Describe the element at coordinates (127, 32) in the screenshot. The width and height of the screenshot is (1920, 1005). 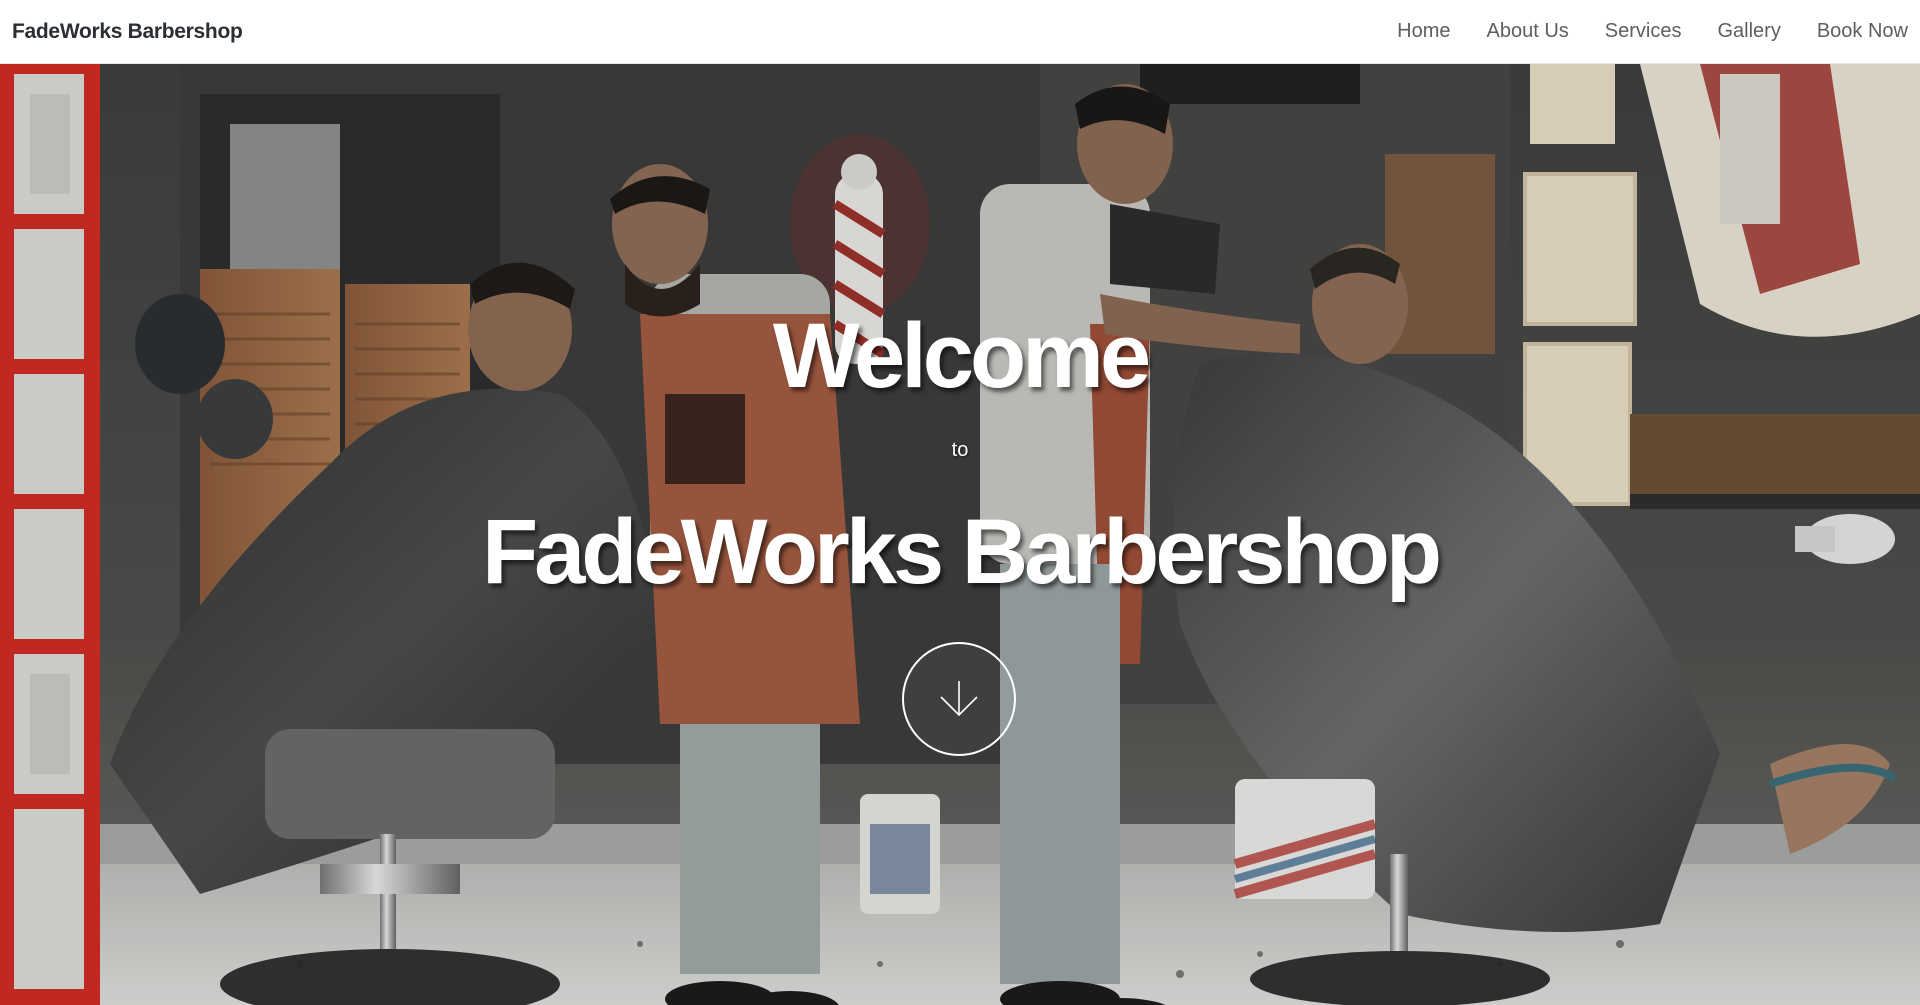
I see `brand-logo-link: FadeWorks Barbershop` at that location.